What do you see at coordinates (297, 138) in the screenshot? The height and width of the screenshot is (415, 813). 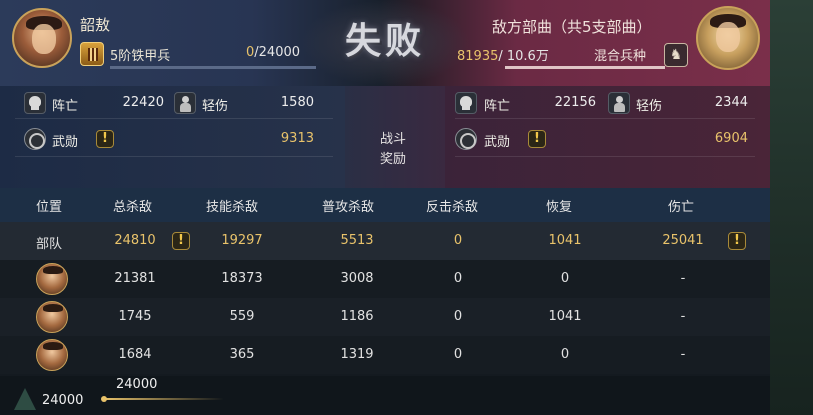 I see `ally-merit-value: 9313` at bounding box center [297, 138].